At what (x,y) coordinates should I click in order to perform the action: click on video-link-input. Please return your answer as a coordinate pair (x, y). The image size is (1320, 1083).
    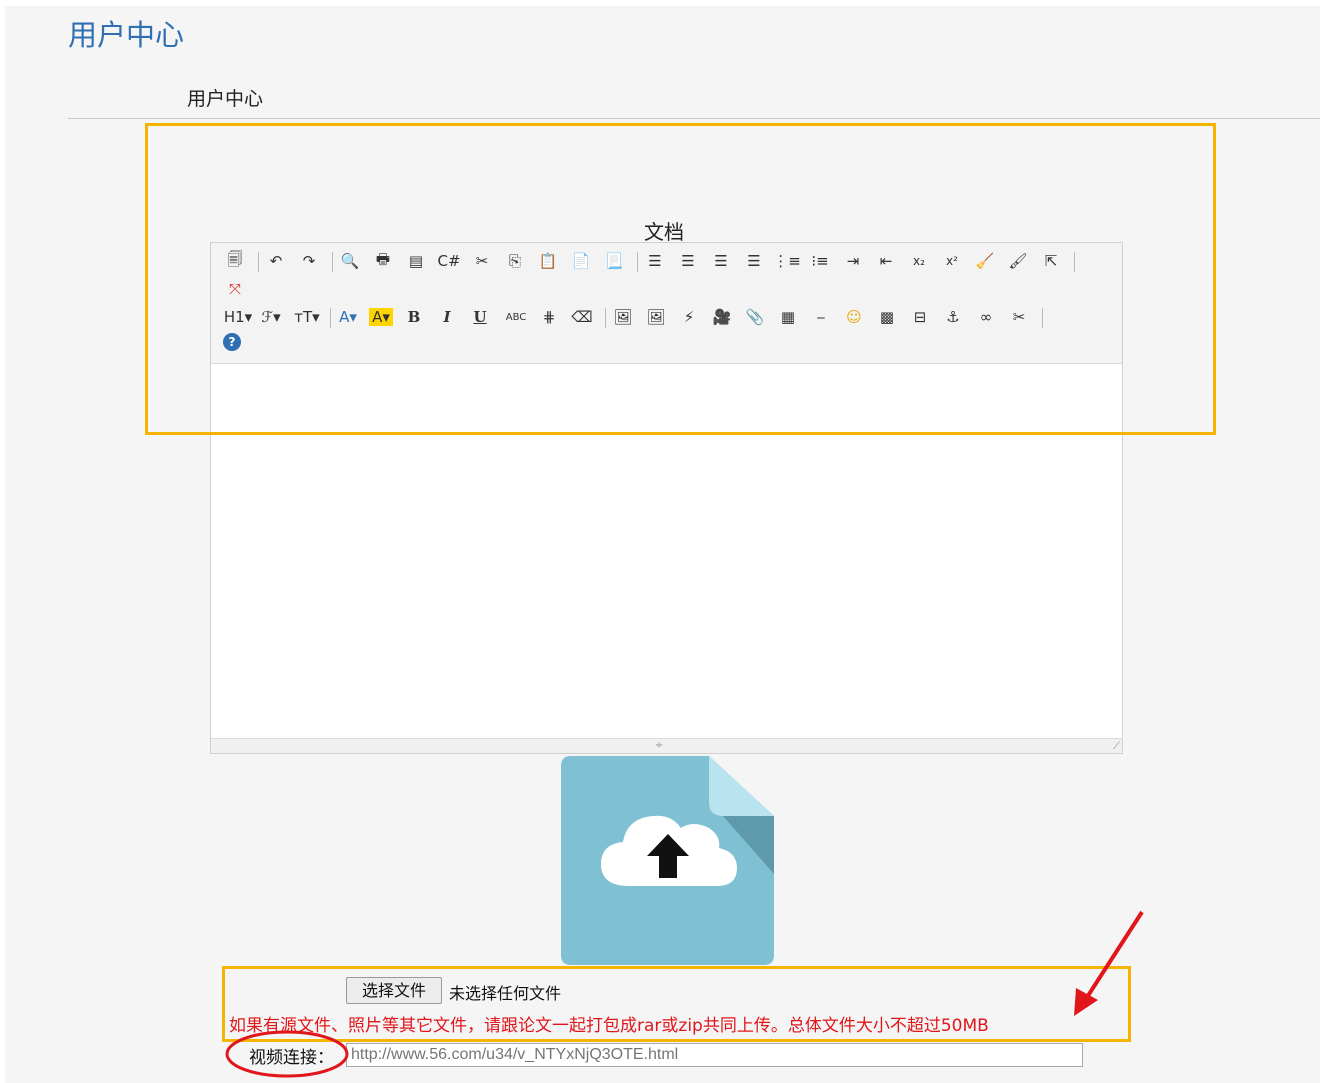
    Looking at the image, I should click on (714, 1055).